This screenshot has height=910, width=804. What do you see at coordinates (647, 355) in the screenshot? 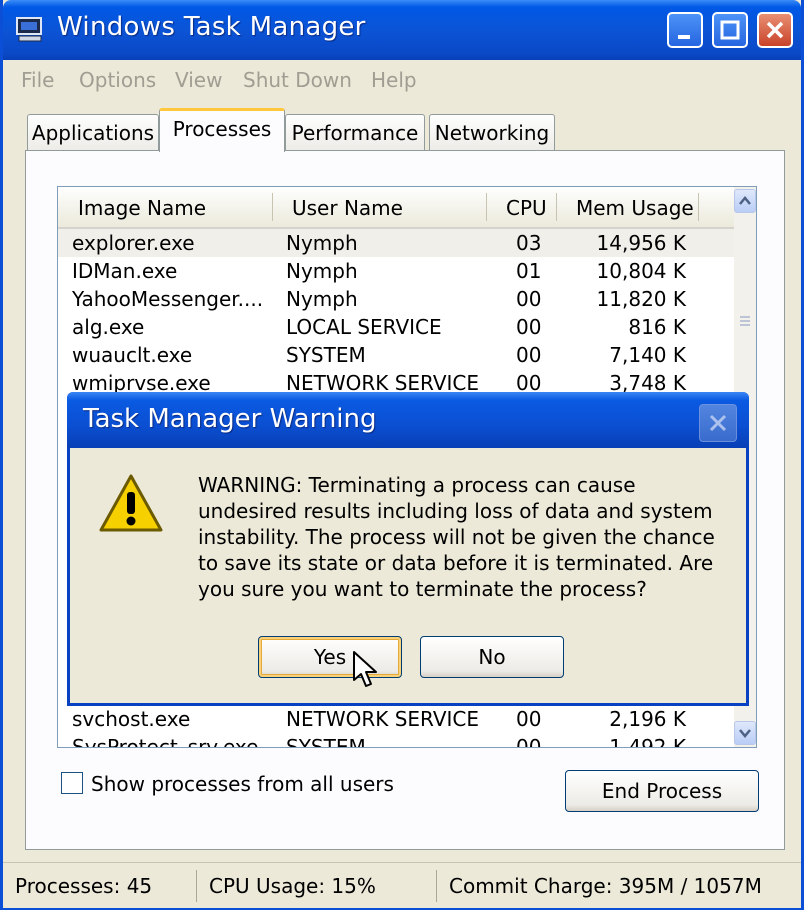
I see `mem-usage-cell: 7,140 K` at bounding box center [647, 355].